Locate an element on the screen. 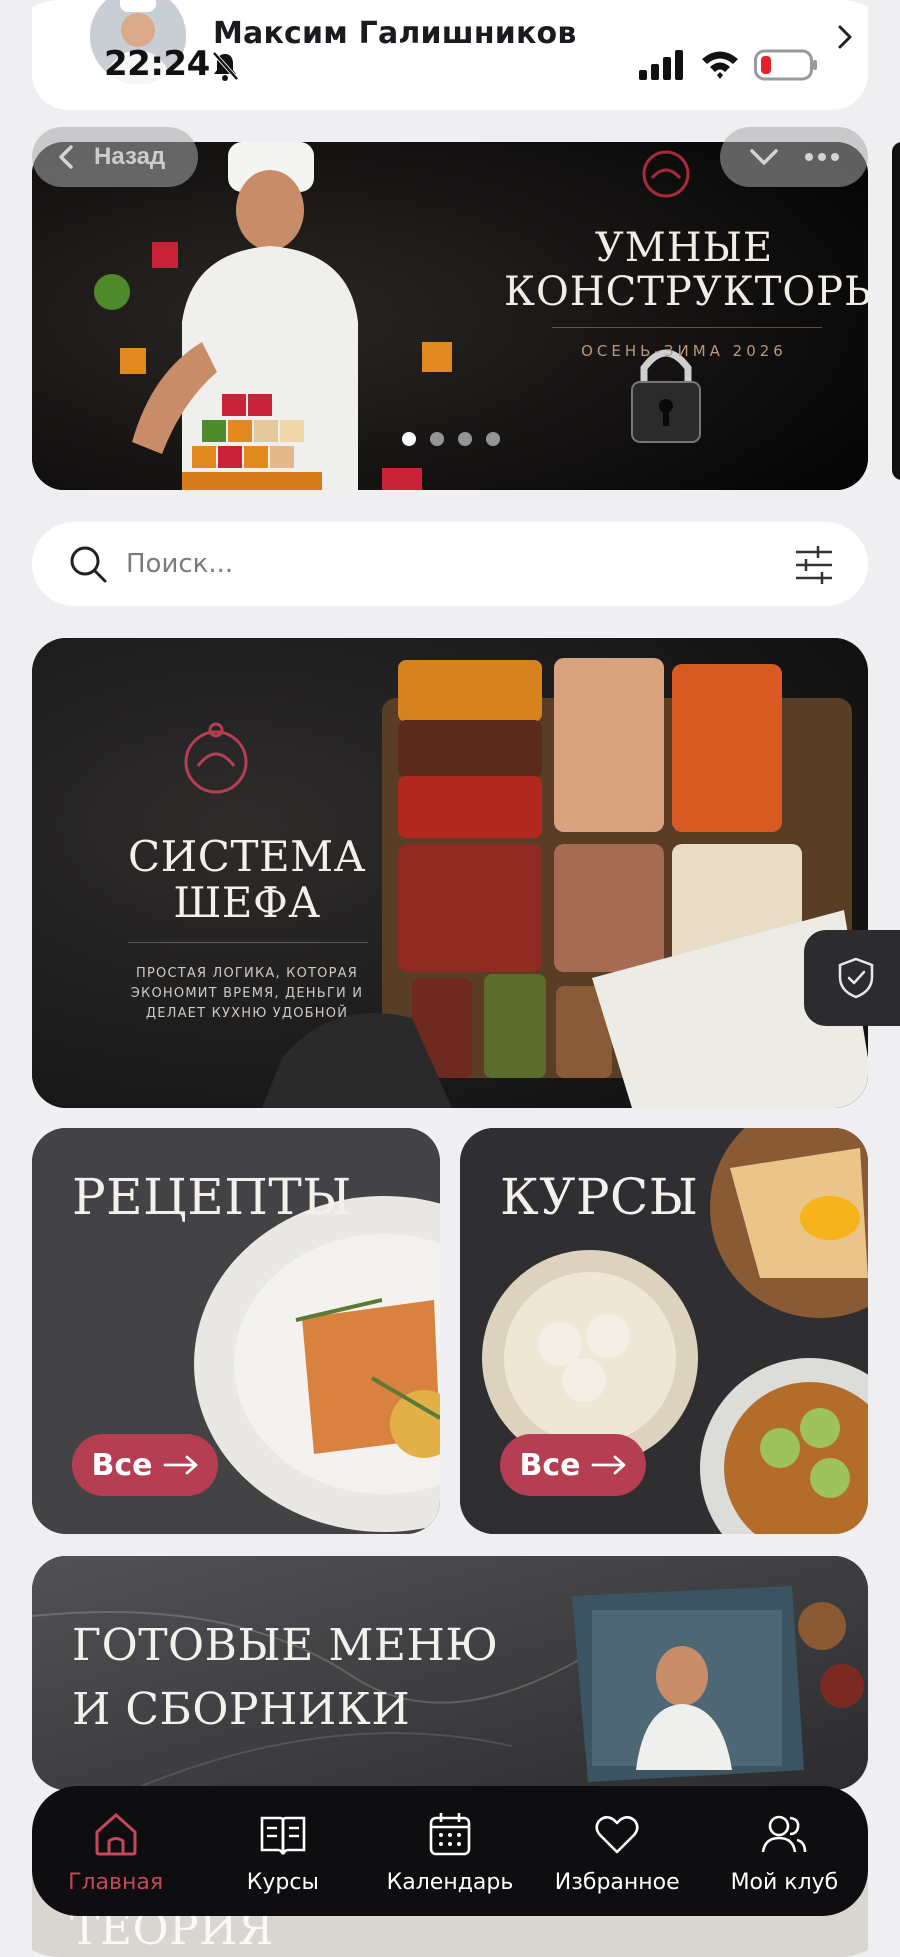 This screenshot has width=900, height=1957. nav-label: Календарь is located at coordinates (450, 1882).